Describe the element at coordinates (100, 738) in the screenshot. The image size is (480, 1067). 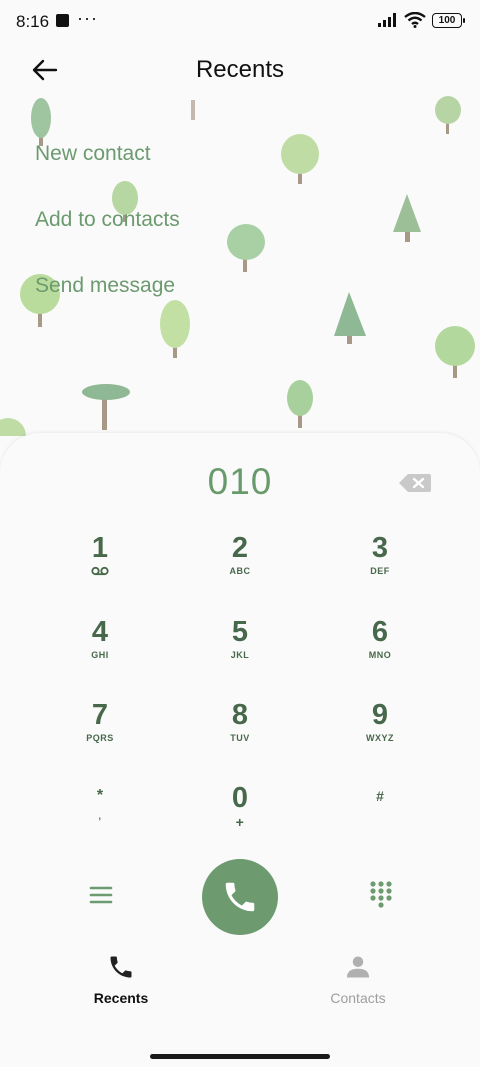
I see `key-letters: PQRS` at that location.